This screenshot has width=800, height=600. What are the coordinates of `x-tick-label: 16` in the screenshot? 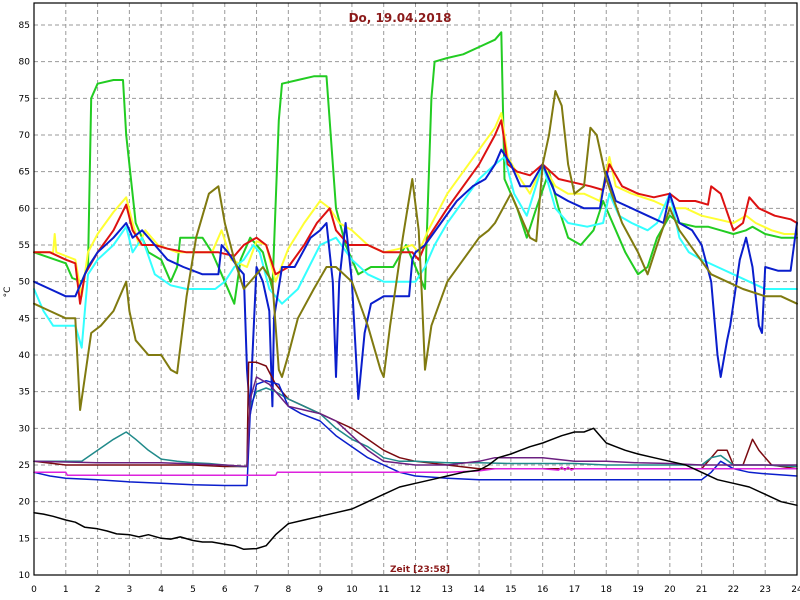 It's located at (543, 590).